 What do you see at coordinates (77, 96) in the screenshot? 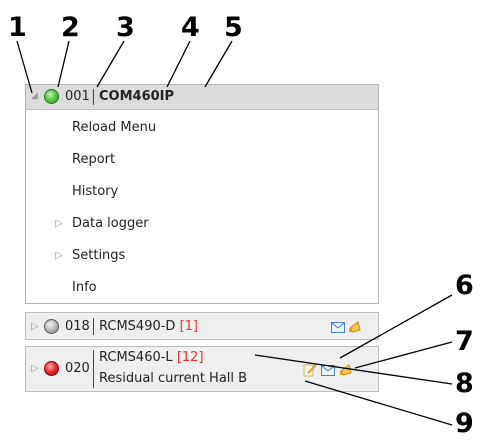
I see `device-address: 001` at bounding box center [77, 96].